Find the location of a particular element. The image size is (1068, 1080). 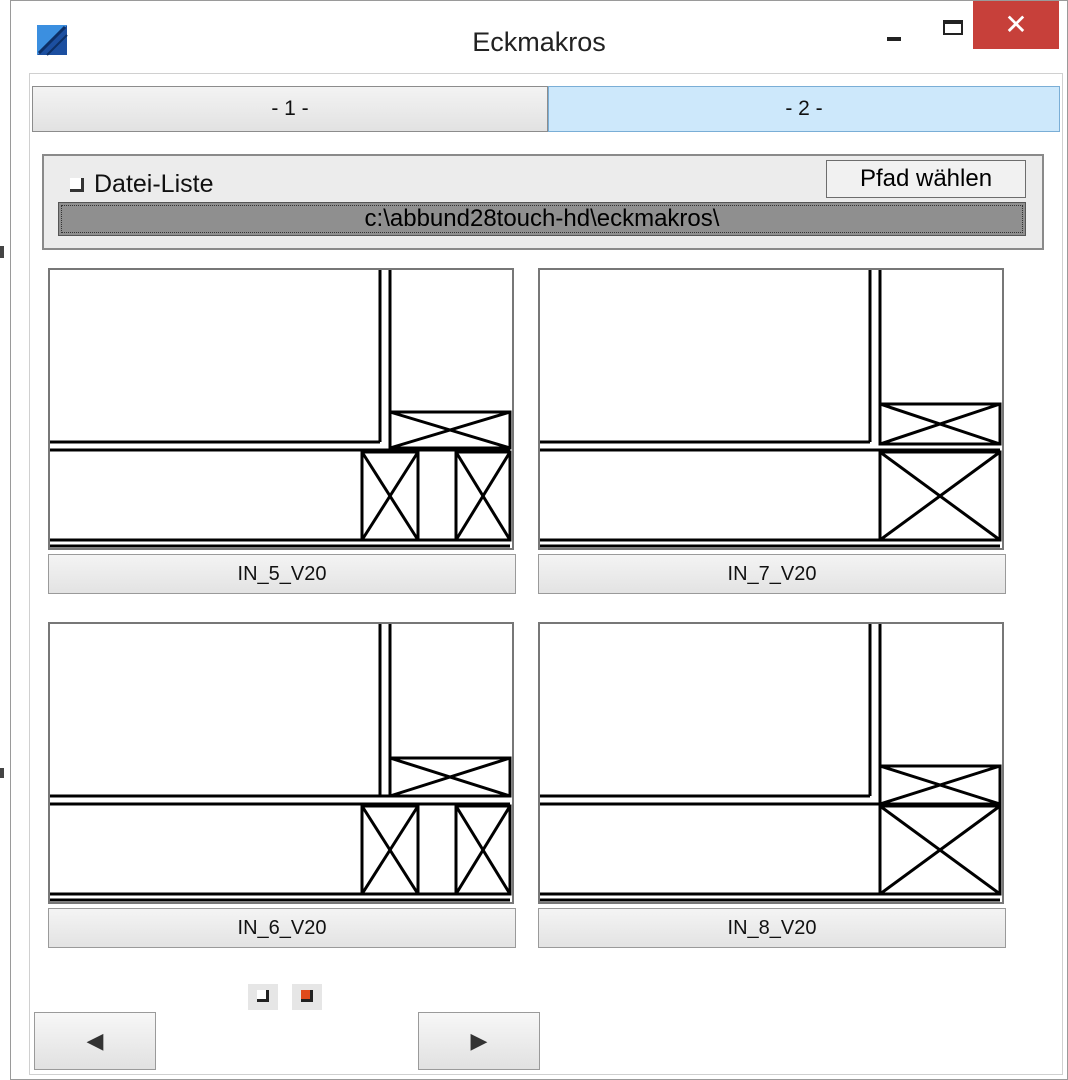

macro-preview-in8 is located at coordinates (771, 763).